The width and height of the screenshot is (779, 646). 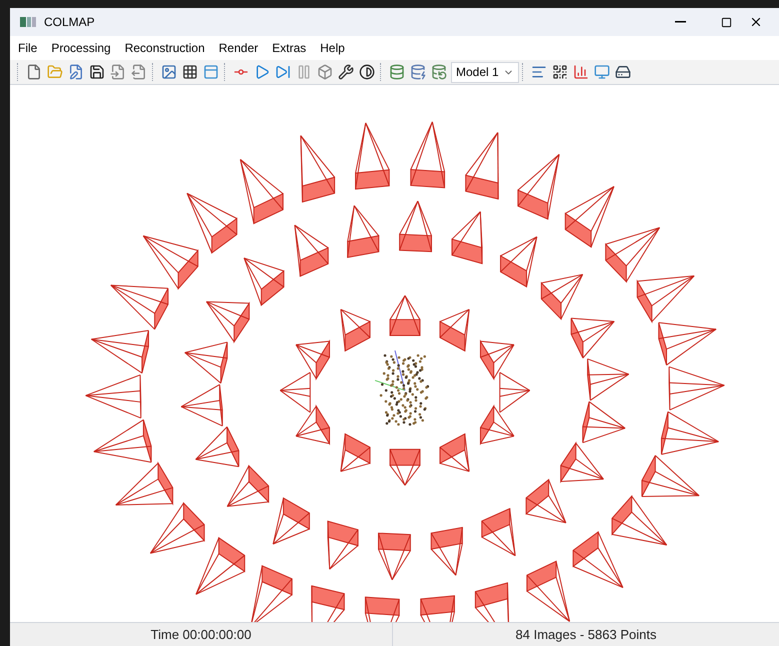 I want to click on menu-item: Help, so click(x=332, y=48).